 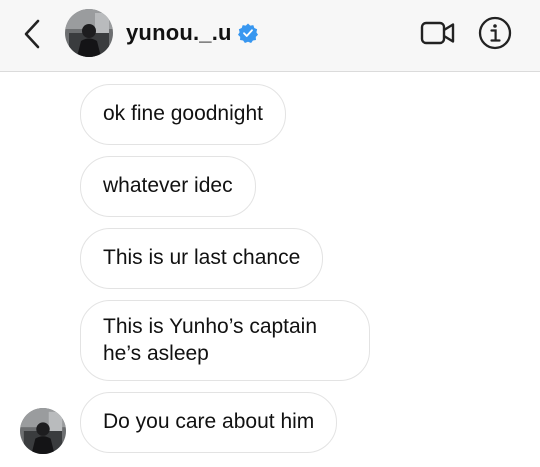 I want to click on username: yunou._.u, so click(x=179, y=32).